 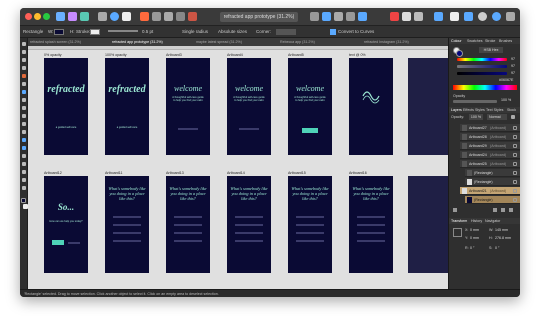 What do you see at coordinates (394, 16) in the screenshot?
I see `boolean-icon` at bounding box center [394, 16].